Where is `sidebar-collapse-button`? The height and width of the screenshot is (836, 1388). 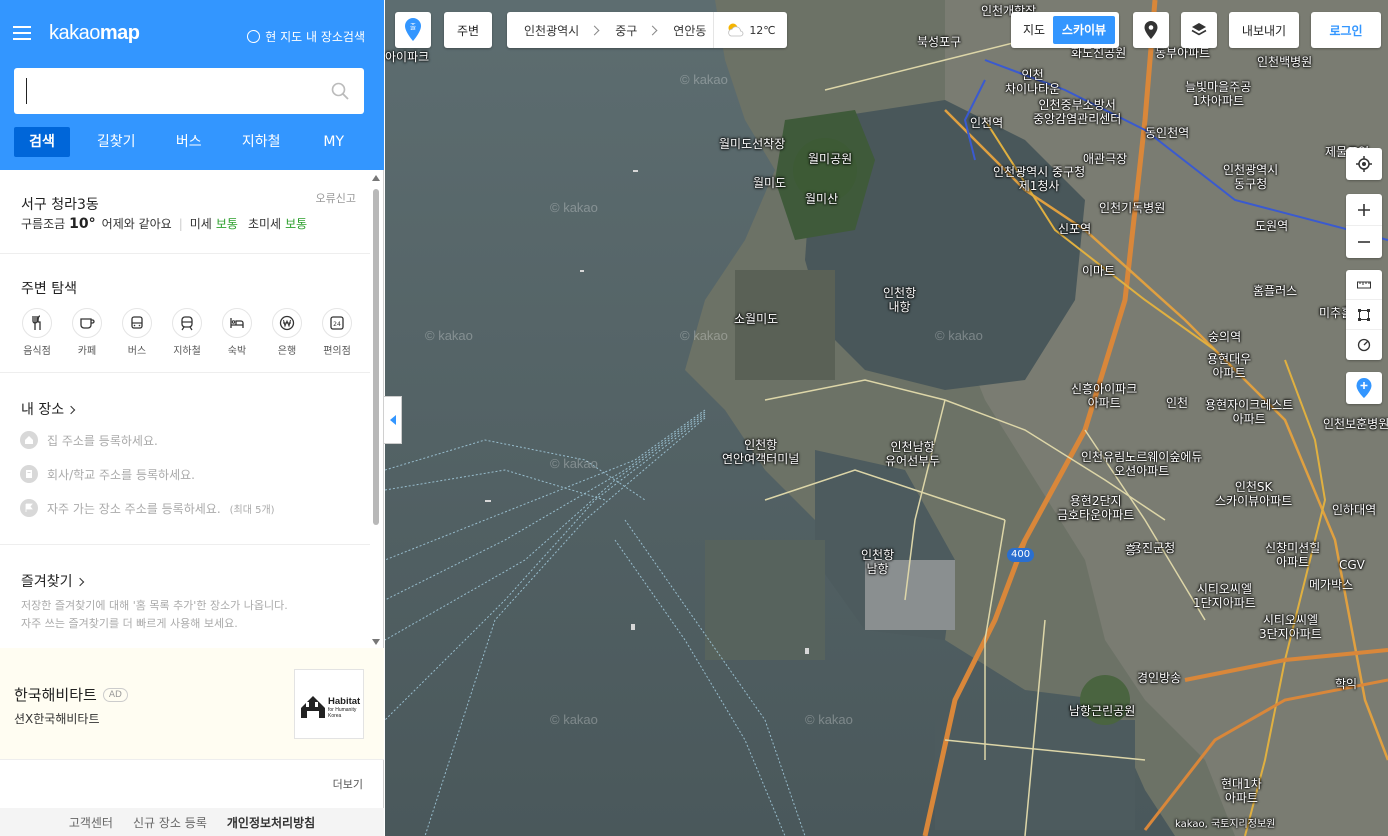 sidebar-collapse-button is located at coordinates (393, 420).